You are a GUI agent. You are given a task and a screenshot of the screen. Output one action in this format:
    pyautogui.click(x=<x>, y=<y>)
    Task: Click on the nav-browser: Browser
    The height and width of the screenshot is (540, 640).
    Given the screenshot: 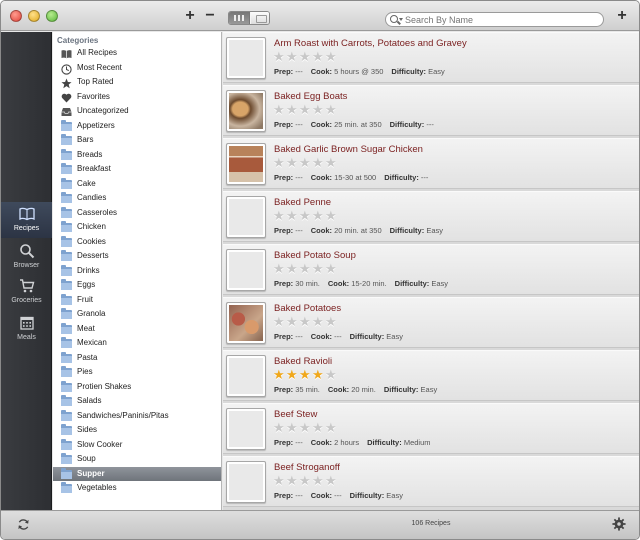 What is the action you would take?
    pyautogui.click(x=26, y=256)
    